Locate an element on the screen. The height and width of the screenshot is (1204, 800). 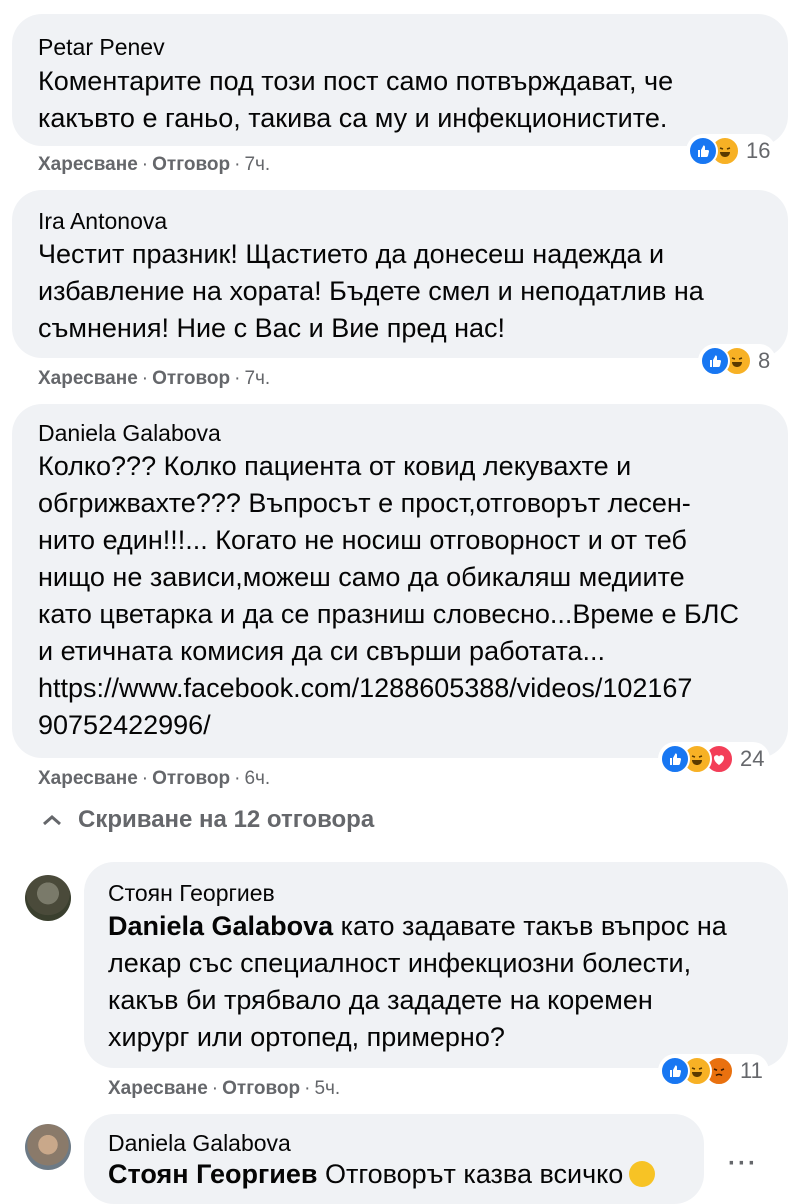
reactions-summary: 11 is located at coordinates (713, 1071).